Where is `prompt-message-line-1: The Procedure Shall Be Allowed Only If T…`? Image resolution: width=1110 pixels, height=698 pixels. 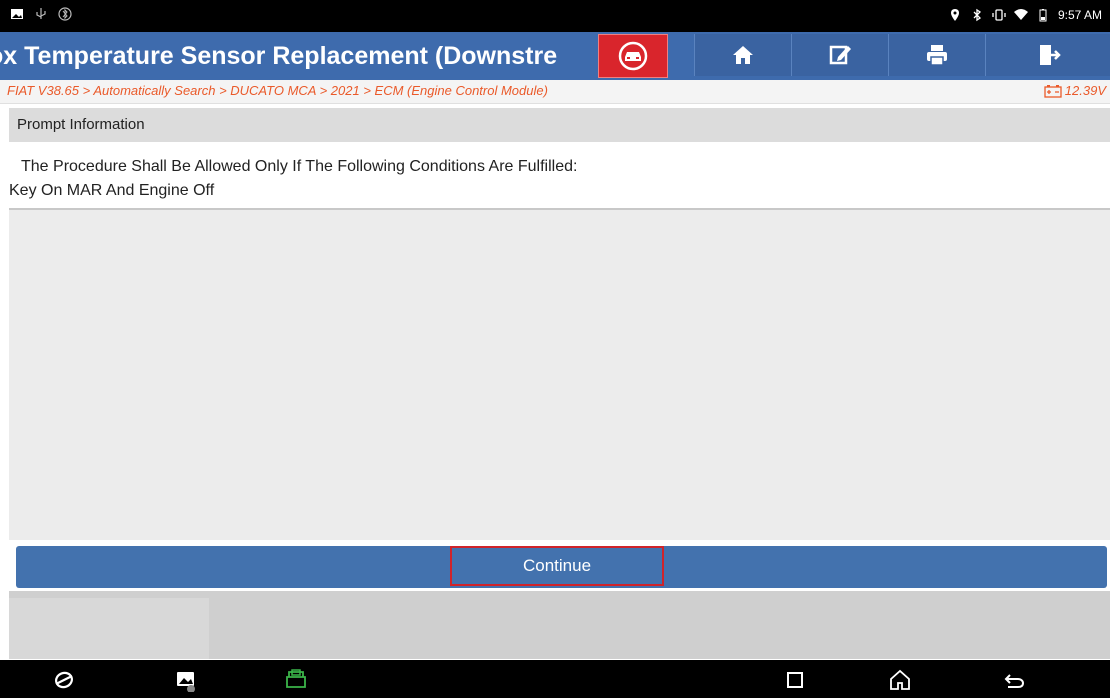
prompt-message-line-1: The Procedure Shall Be Allowed Only If T… is located at coordinates (299, 166).